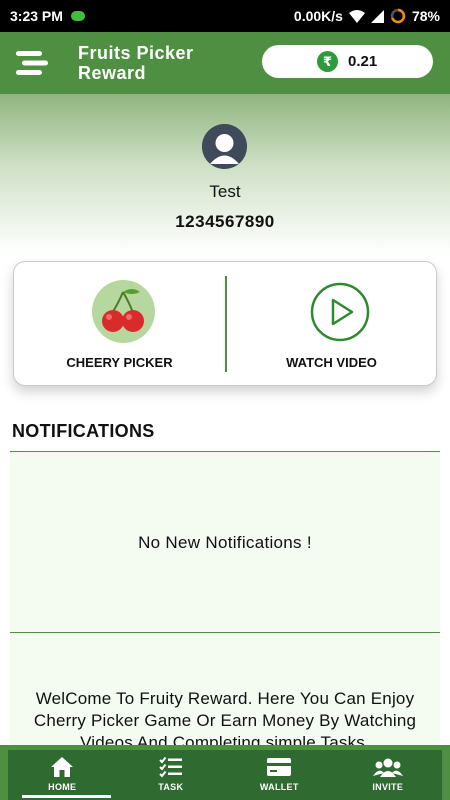  I want to click on signal-icon, so click(377, 16).